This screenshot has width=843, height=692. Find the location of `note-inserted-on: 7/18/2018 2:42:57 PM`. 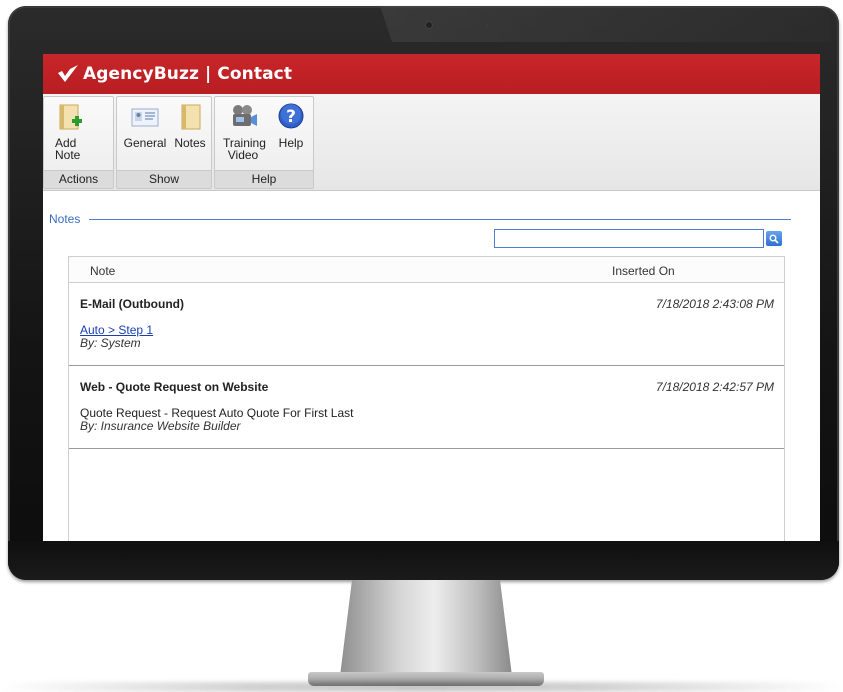

note-inserted-on: 7/18/2018 2:42:57 PM is located at coordinates (714, 387).